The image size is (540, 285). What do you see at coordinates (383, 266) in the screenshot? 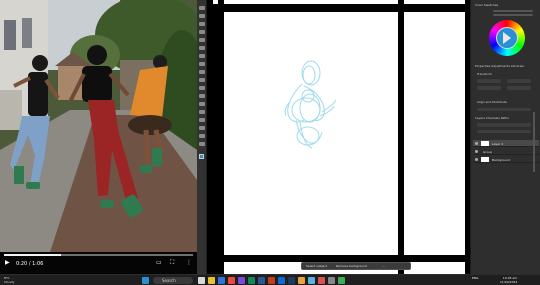
I see `more-icon: ⋯` at bounding box center [383, 266].